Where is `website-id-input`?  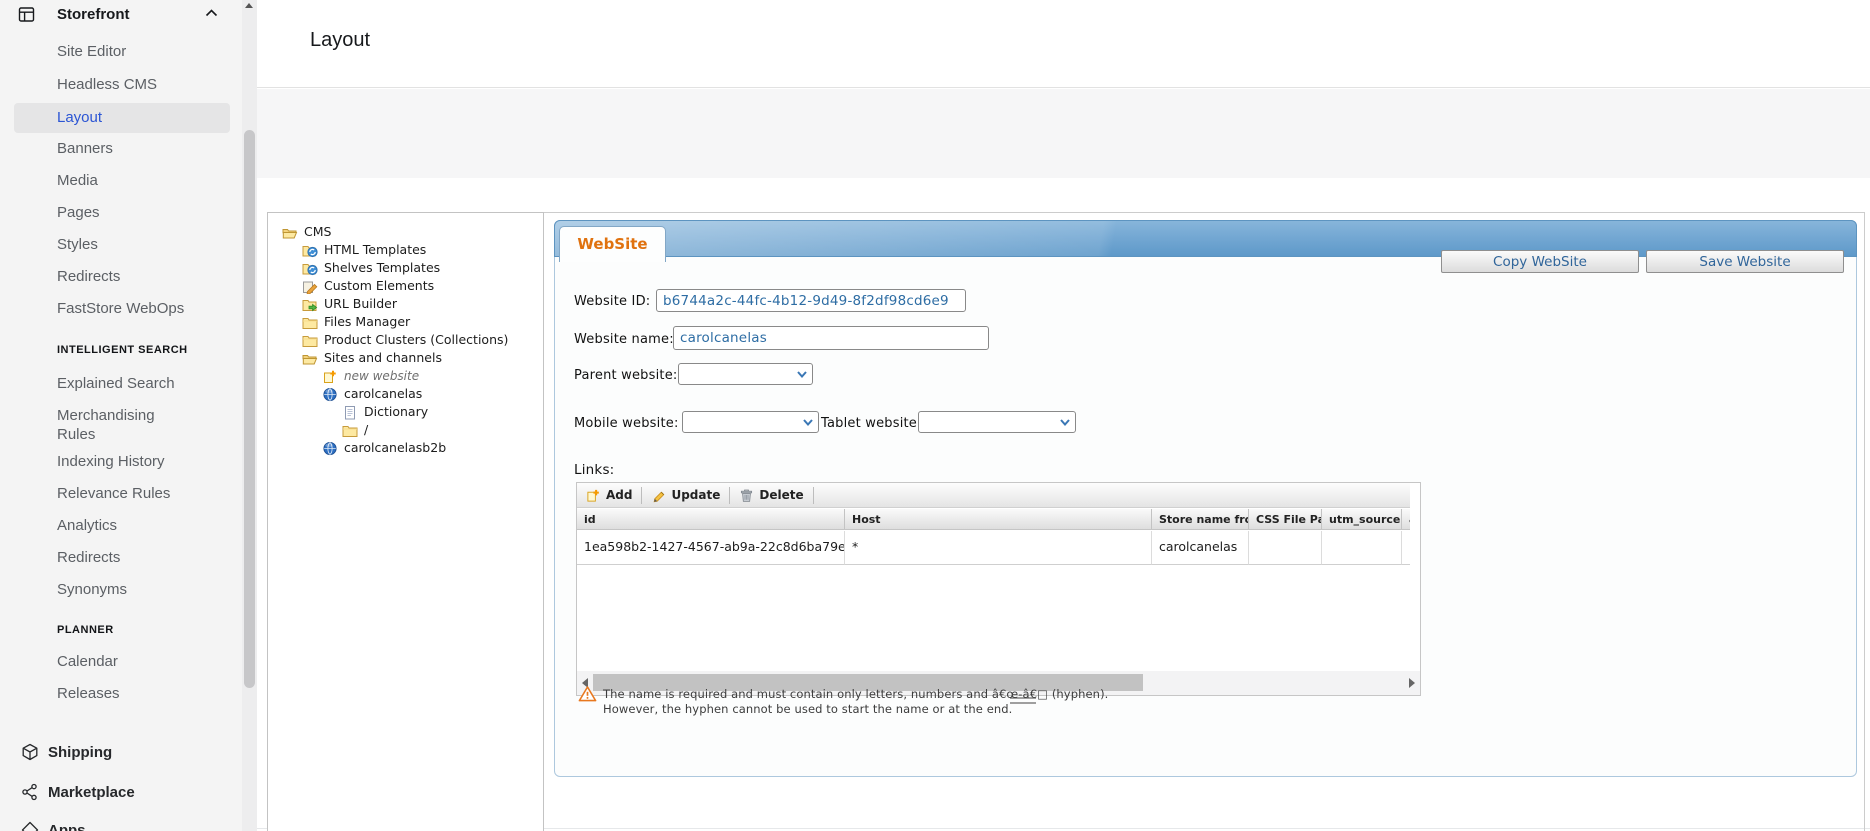
website-id-input is located at coordinates (811, 300).